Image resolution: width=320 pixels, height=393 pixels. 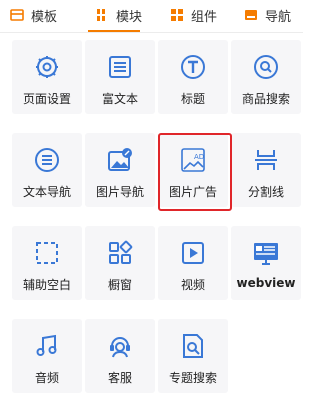 I want to click on topic-search-icon, so click(x=193, y=346).